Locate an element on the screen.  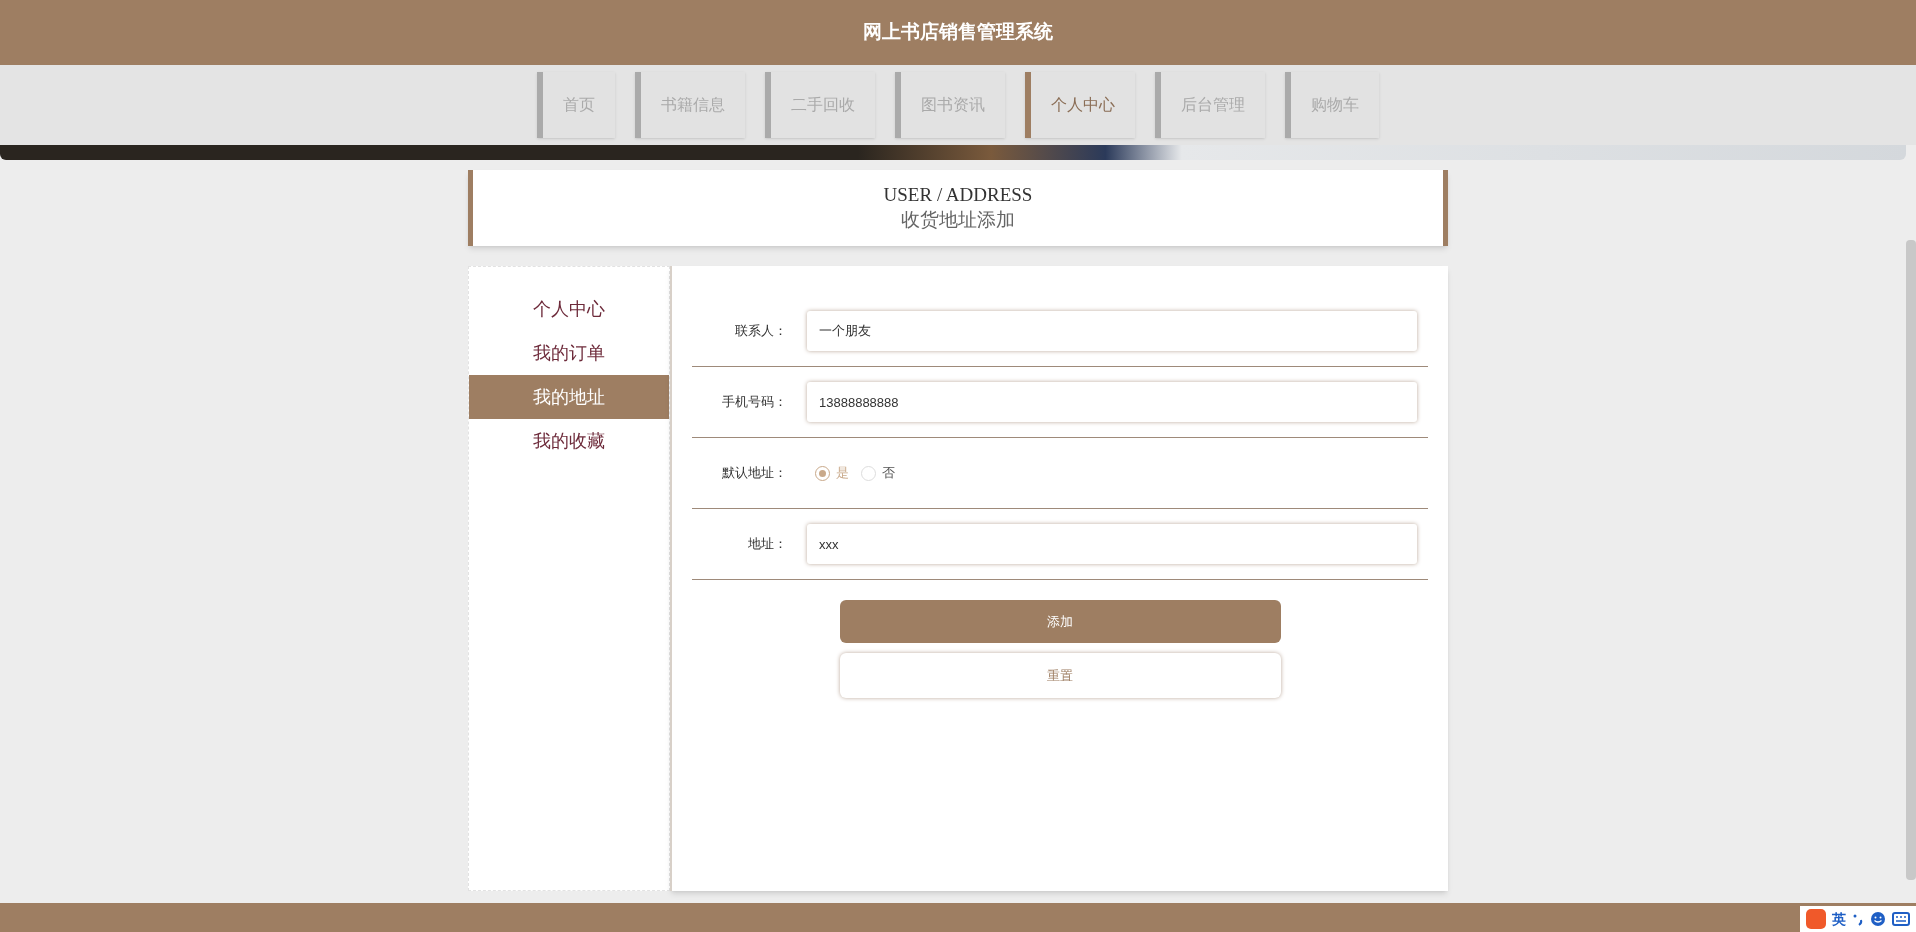
reset-button: 重置 is located at coordinates (1060, 675).